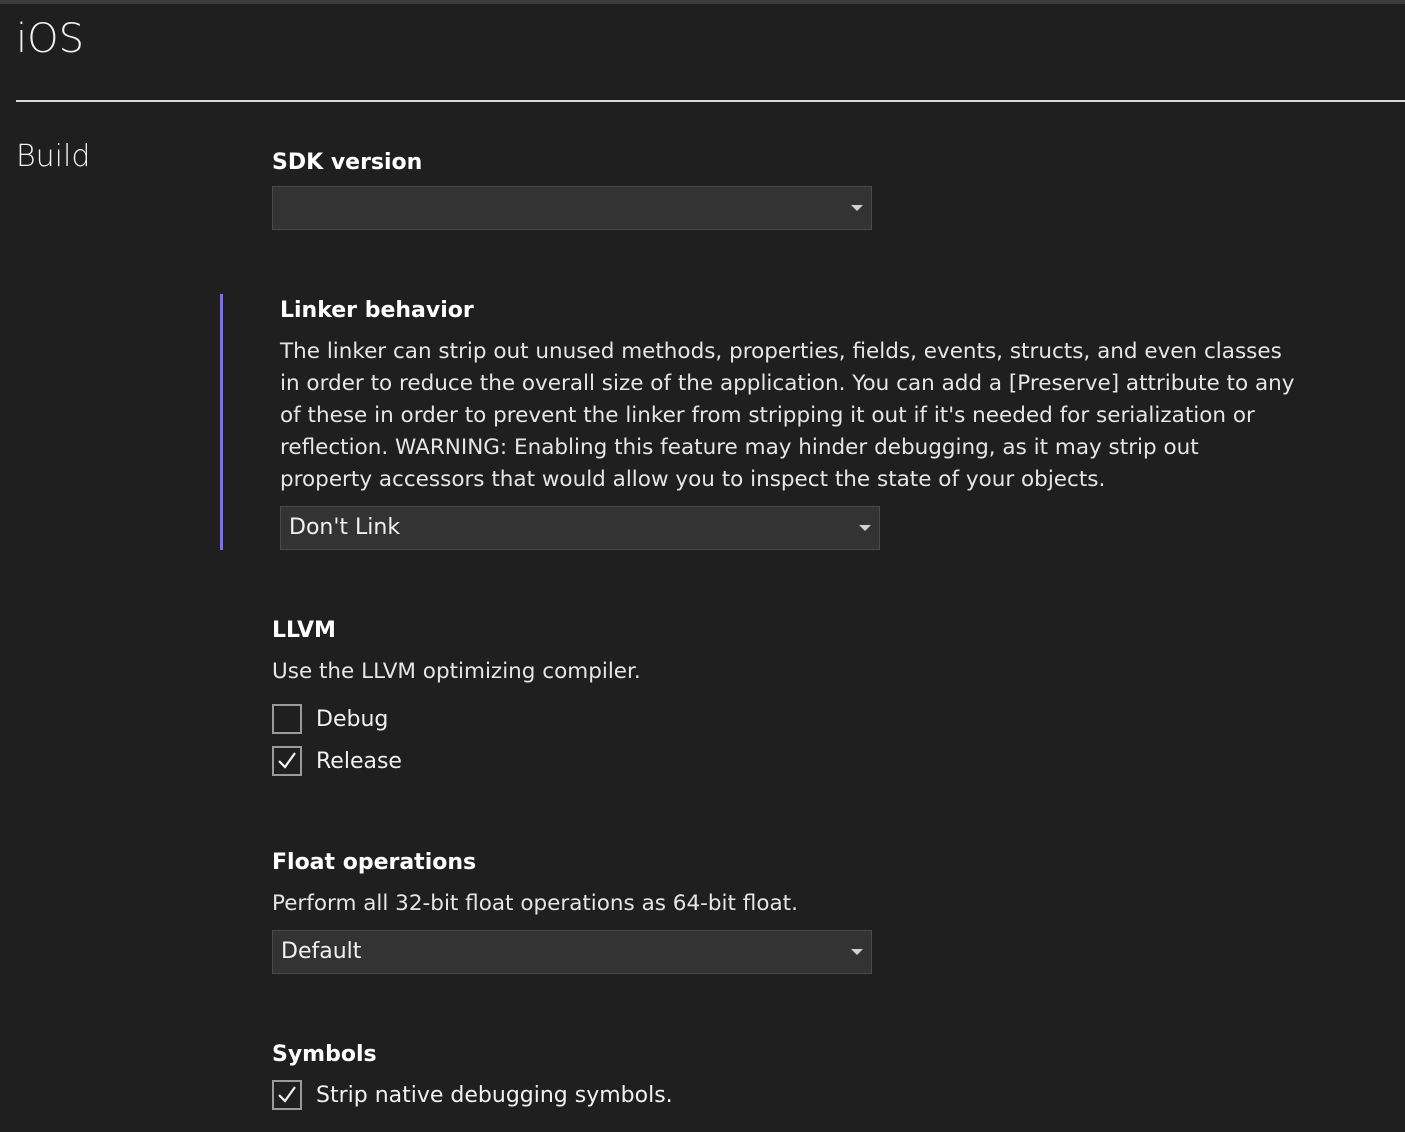 This screenshot has width=1405, height=1132. I want to click on window-top-strip, so click(702, 2).